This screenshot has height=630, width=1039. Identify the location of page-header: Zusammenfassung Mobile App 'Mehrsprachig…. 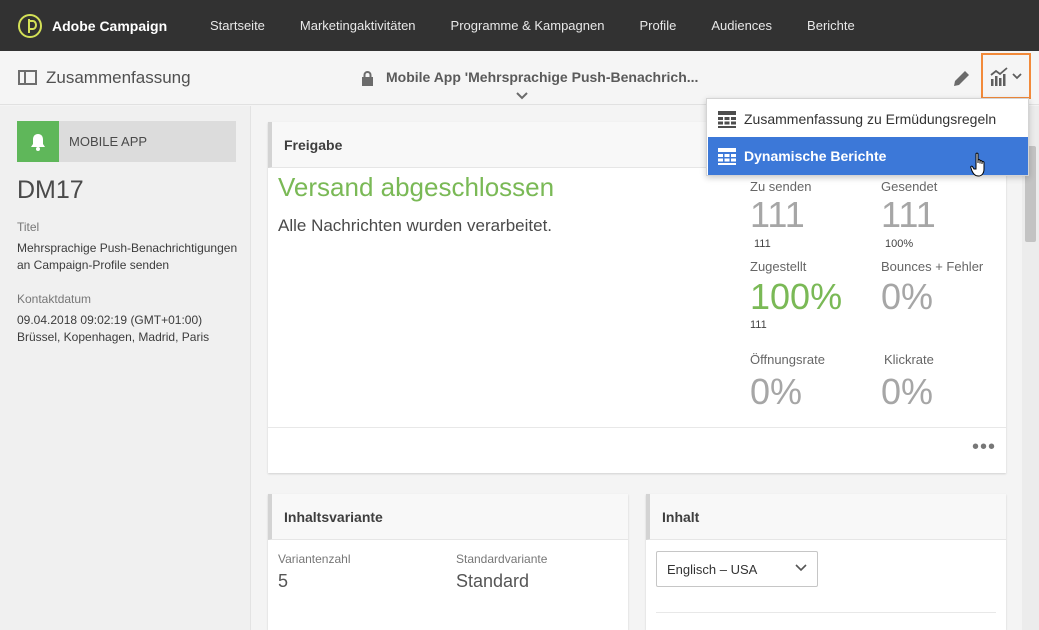
(519, 78).